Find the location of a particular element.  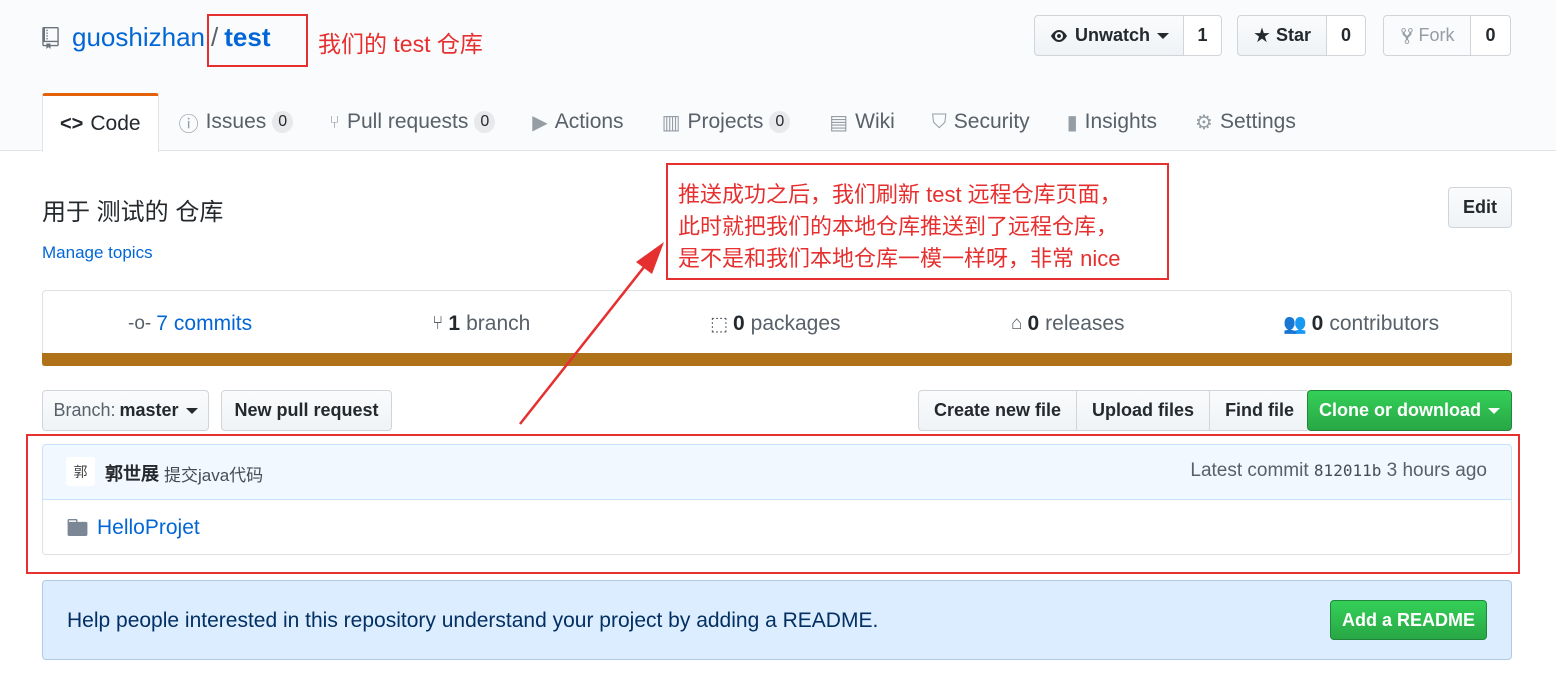

create-new-file-button: Create new file is located at coordinates (998, 410).